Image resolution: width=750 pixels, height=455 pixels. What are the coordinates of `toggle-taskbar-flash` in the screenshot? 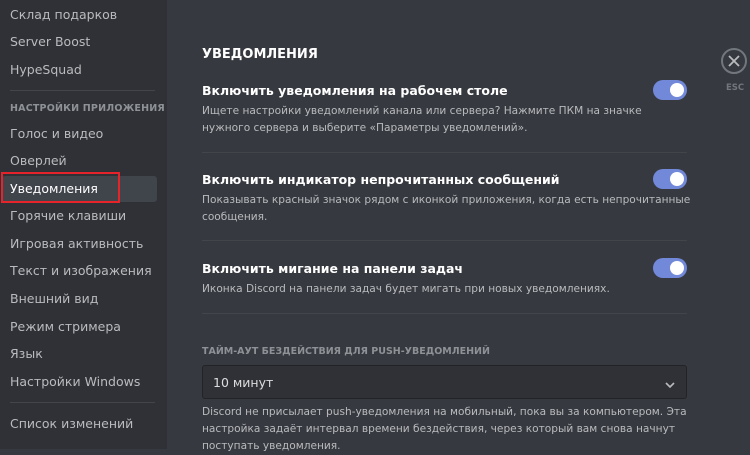 It's located at (670, 268).